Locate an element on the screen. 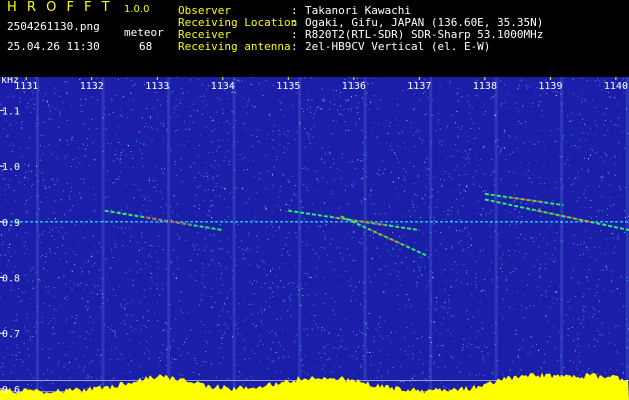  antenna-value: 2el-HB9CV Vertical (el. E-W) is located at coordinates (398, 46).